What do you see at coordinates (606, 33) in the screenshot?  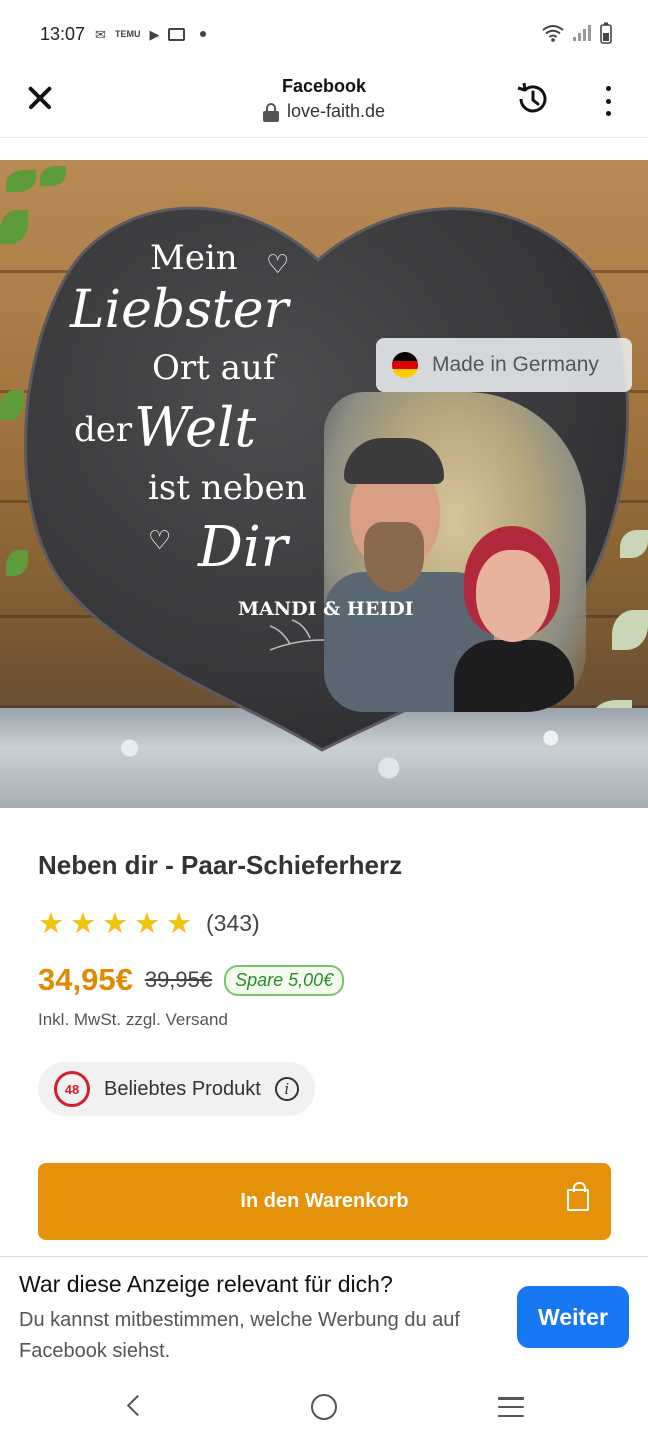 I see `battery-icon` at bounding box center [606, 33].